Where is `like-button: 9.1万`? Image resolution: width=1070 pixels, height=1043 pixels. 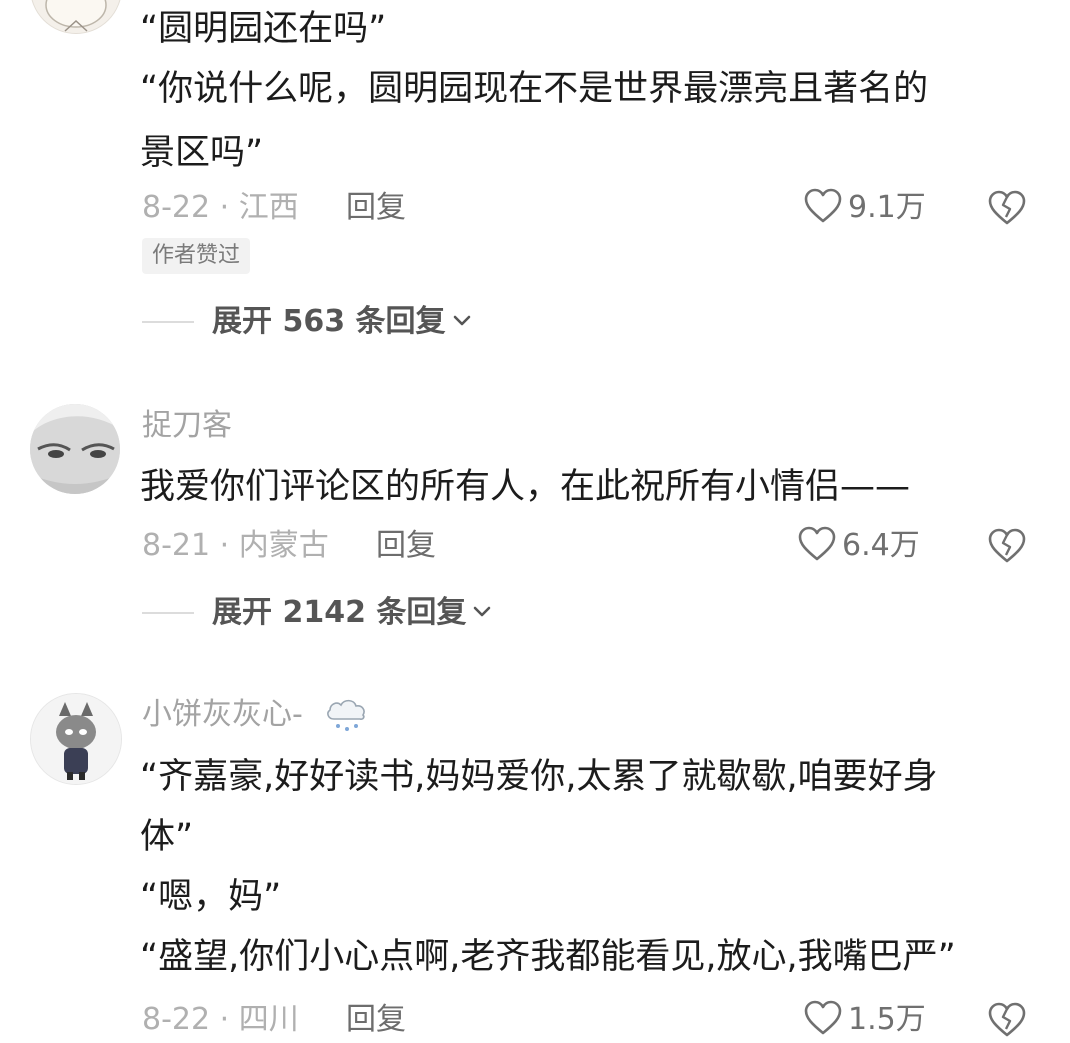 like-button: 9.1万 is located at coordinates (865, 208).